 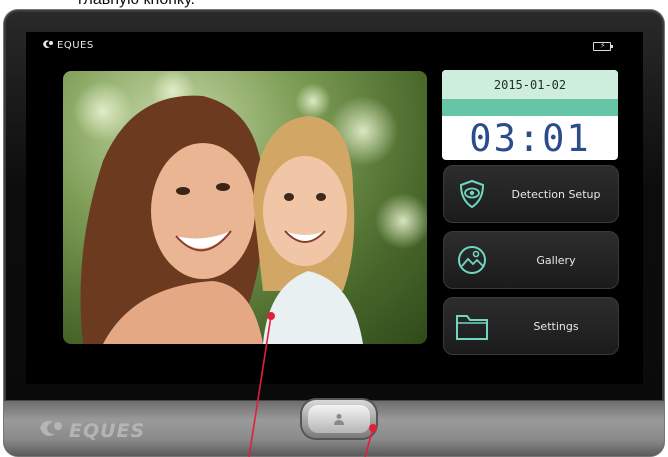 I want to click on brand-name: EQUES, so click(x=75, y=45).